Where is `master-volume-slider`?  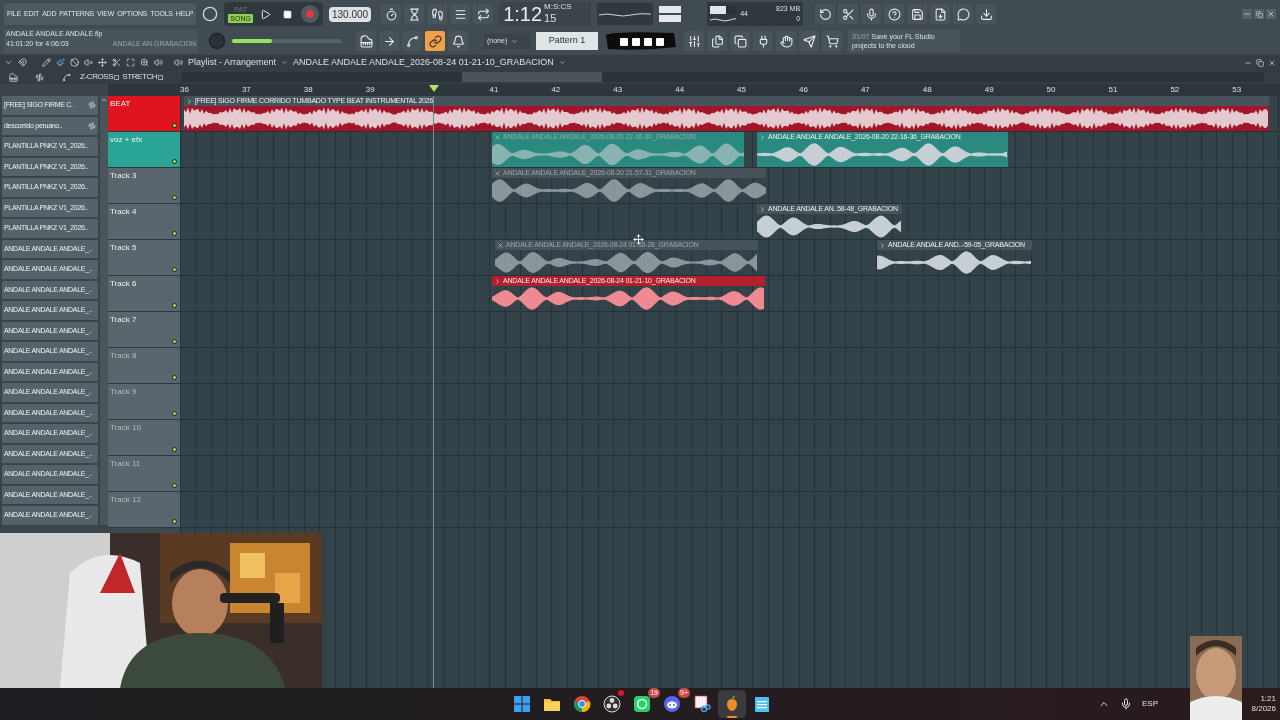
master-volume-slider is located at coordinates (287, 41).